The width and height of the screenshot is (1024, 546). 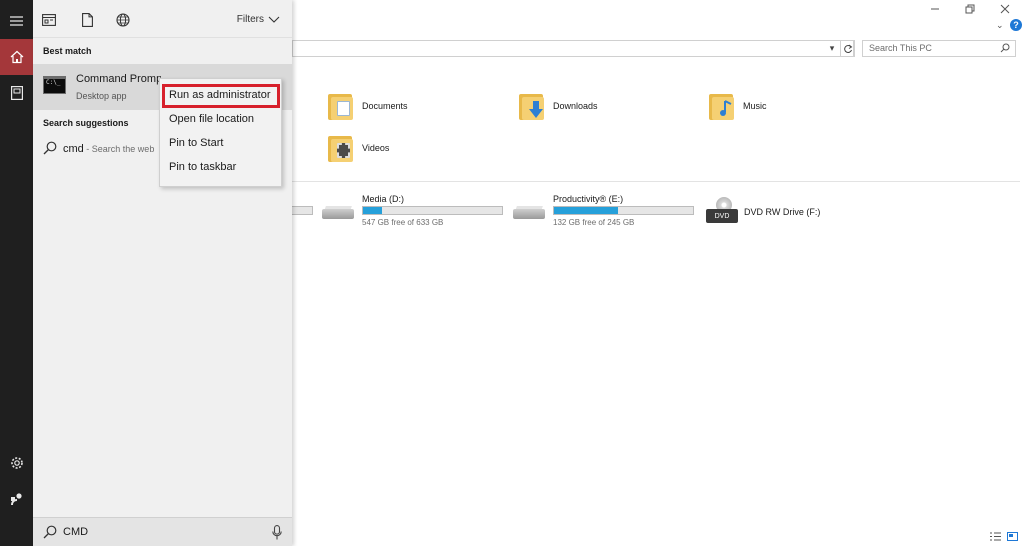 I want to click on search-suggestions-heading: Search suggestions, so click(x=86, y=123).